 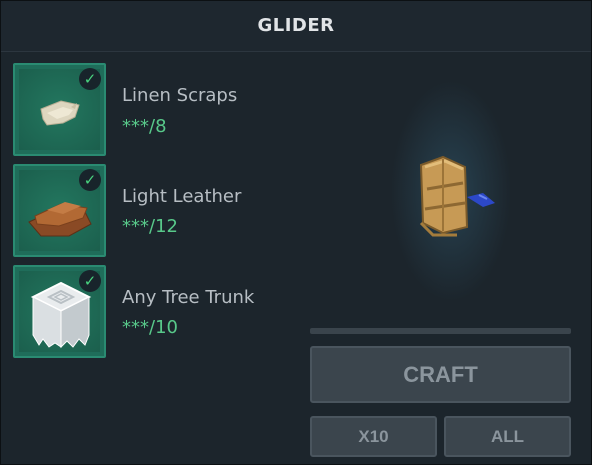 What do you see at coordinates (373, 436) in the screenshot?
I see `craft-x10-button: X10` at bounding box center [373, 436].